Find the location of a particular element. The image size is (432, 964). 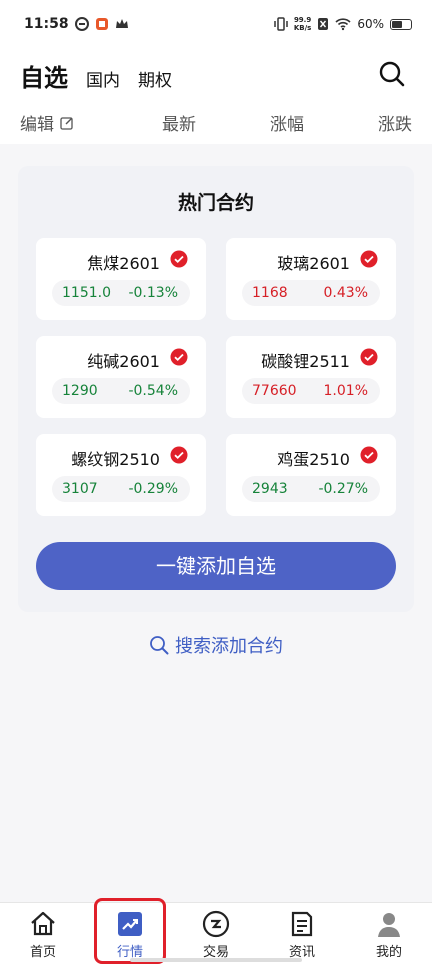

hot-contracts-title: 热门合约 is located at coordinates (215, 203).